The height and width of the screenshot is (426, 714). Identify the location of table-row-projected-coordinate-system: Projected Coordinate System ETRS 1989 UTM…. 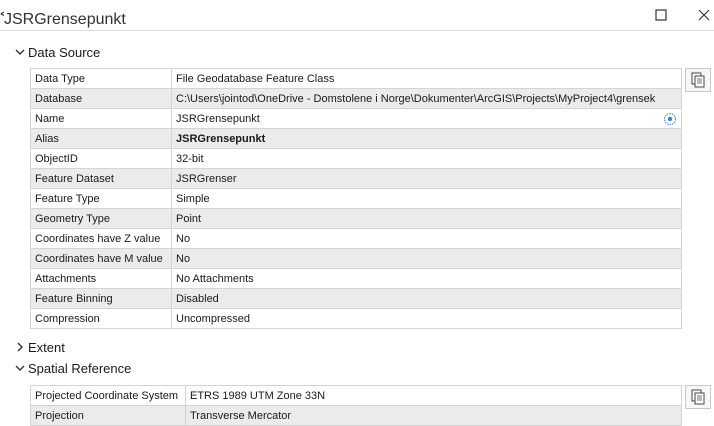
(356, 395).